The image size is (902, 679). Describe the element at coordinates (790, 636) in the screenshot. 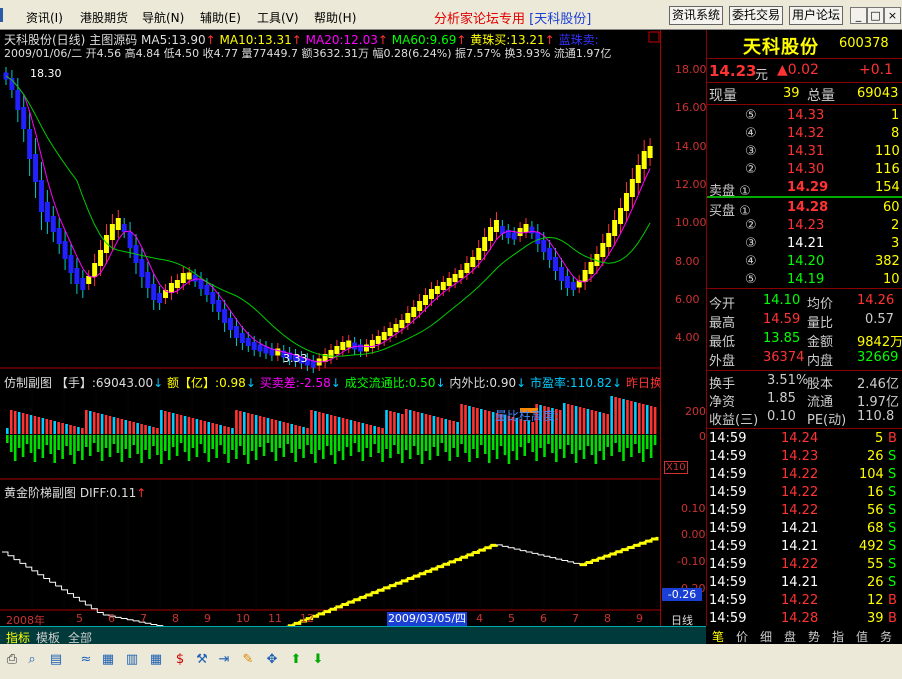

I see `detail-tab: 盘` at that location.